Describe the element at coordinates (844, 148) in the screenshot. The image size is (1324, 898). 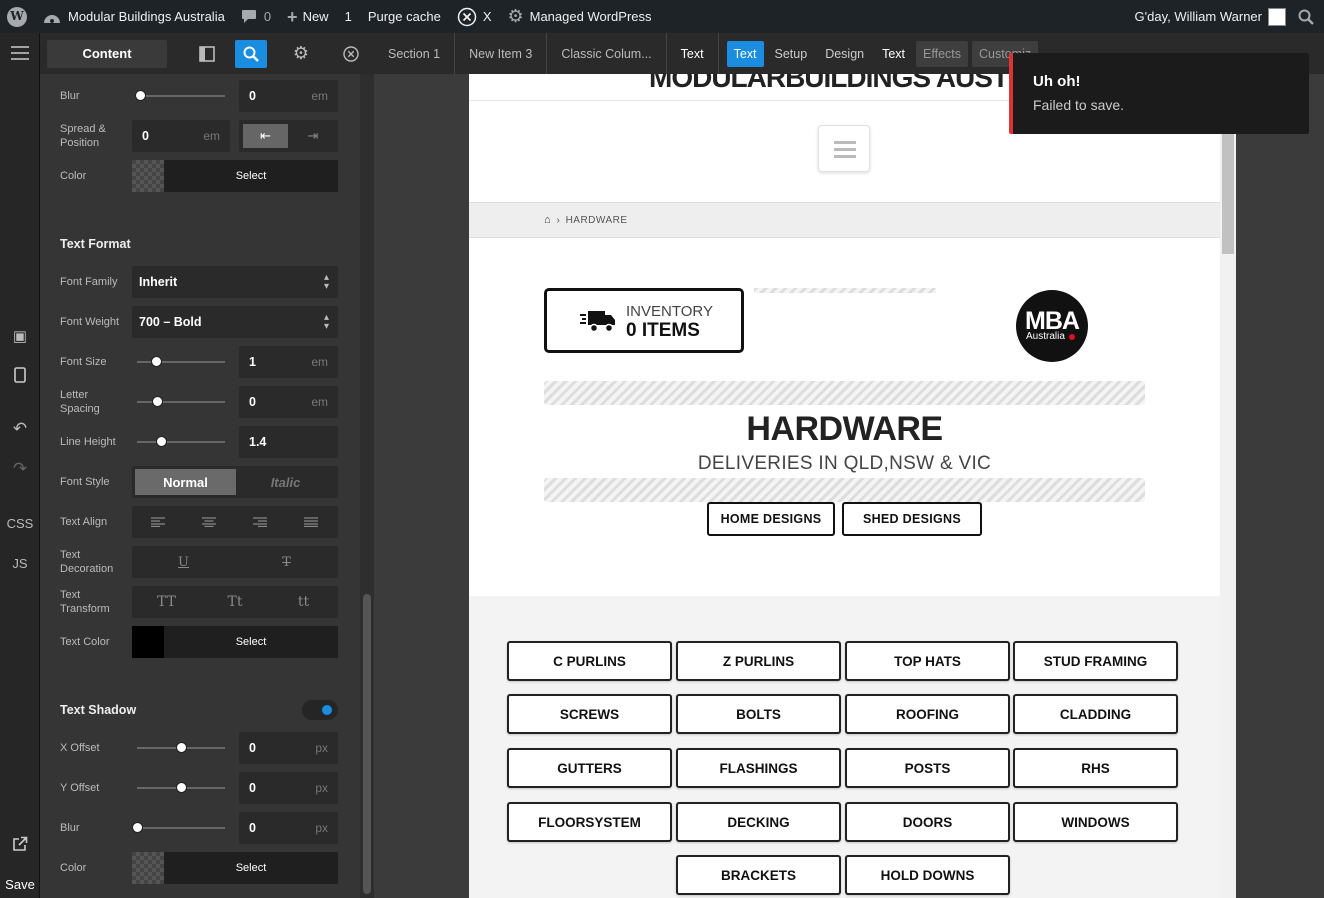
I see `mobile-menu-button` at that location.